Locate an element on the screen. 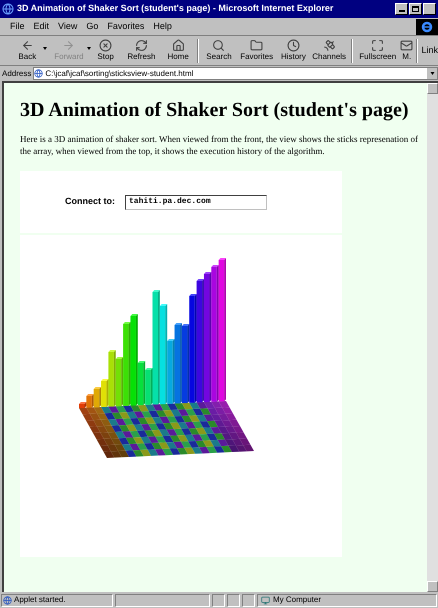  toolbar-button: Stop is located at coordinates (105, 50).